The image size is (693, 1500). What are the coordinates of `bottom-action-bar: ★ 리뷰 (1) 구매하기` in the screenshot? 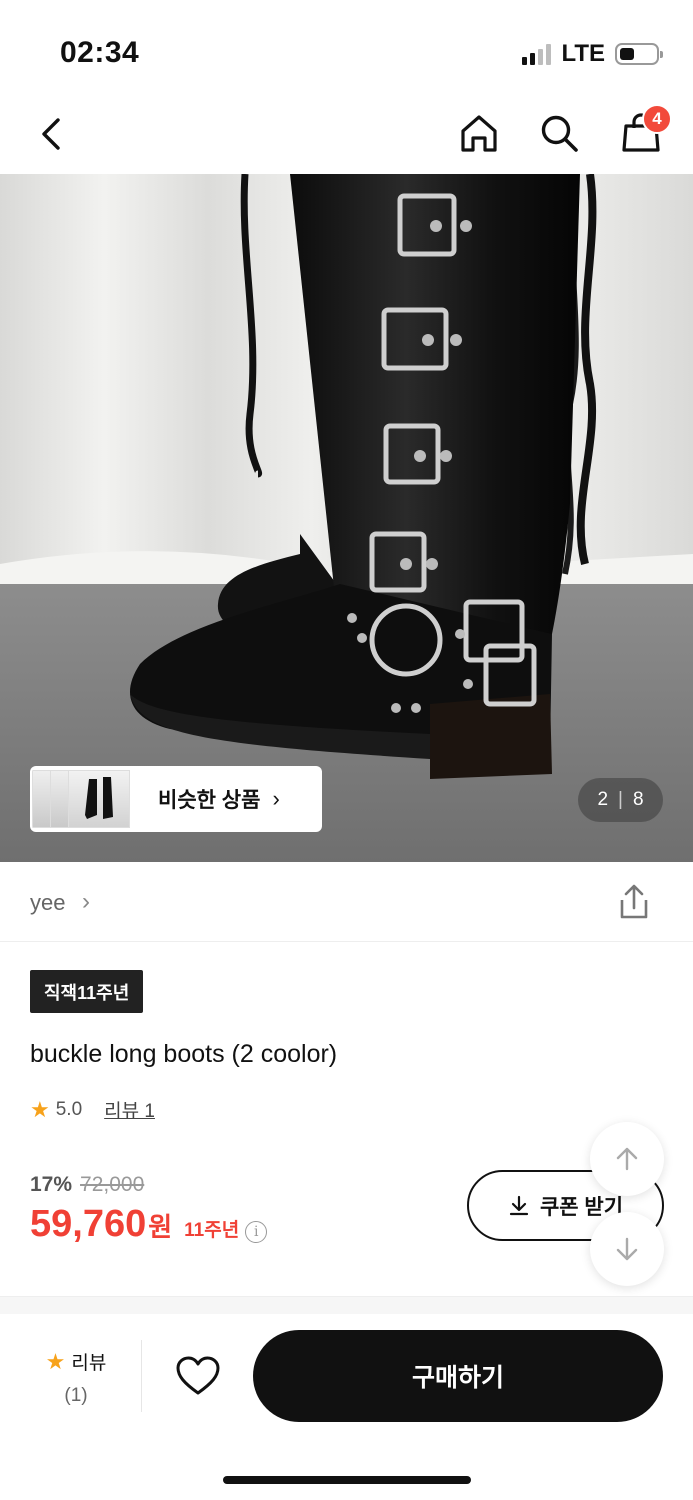 It's located at (346, 1407).